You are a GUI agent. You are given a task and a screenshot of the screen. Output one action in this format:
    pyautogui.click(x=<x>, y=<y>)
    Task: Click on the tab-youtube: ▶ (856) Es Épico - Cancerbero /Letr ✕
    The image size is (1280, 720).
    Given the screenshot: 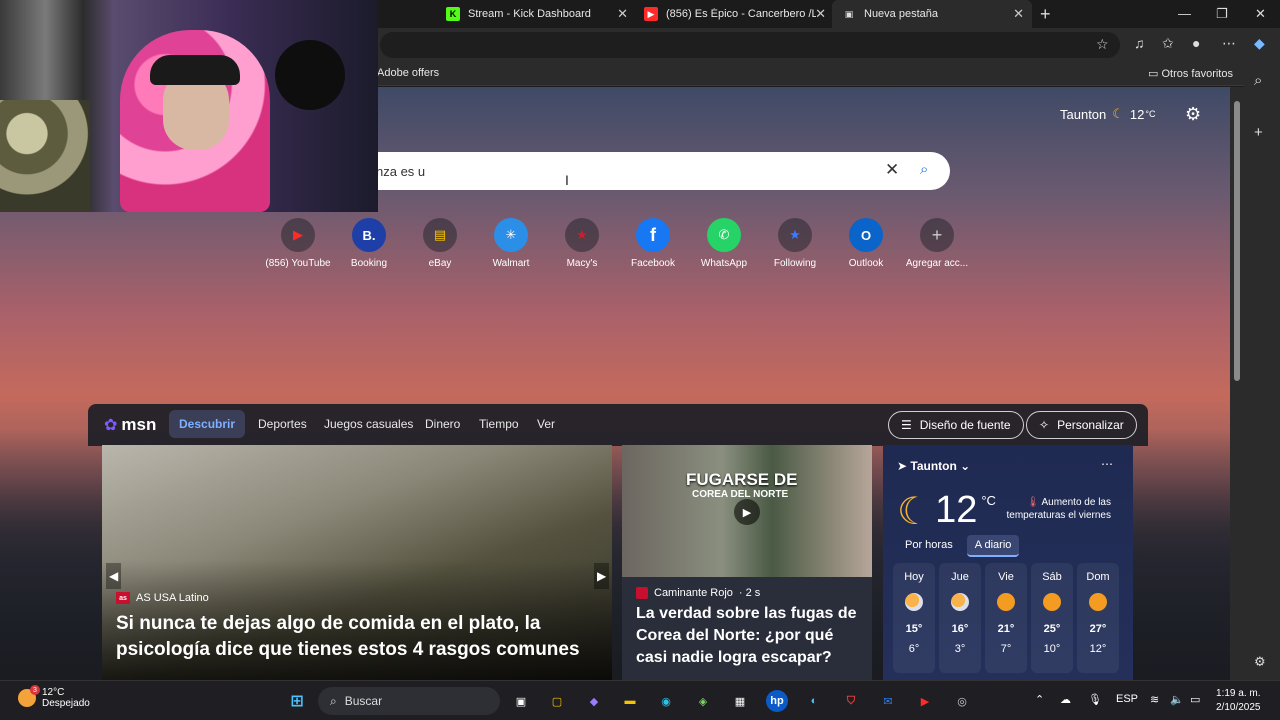 What is the action you would take?
    pyautogui.click(x=734, y=14)
    